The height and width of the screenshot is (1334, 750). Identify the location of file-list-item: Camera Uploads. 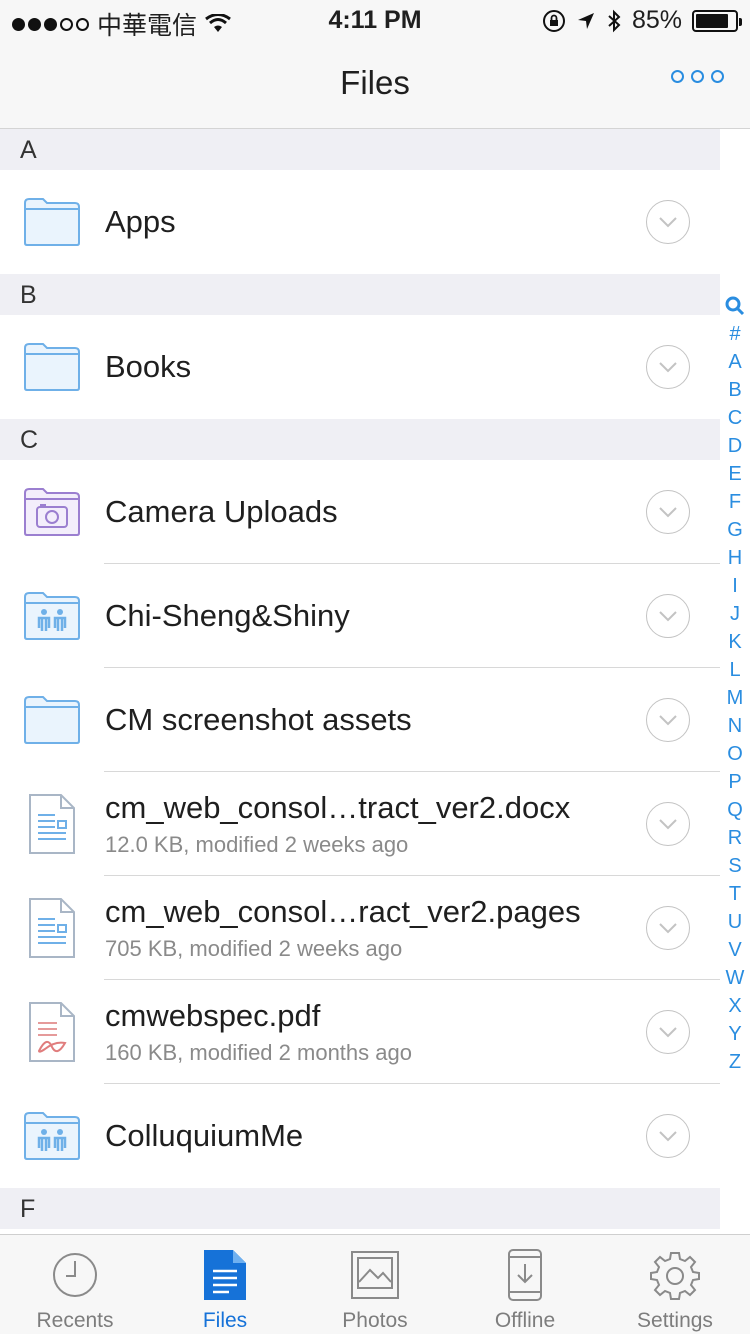
(360, 512).